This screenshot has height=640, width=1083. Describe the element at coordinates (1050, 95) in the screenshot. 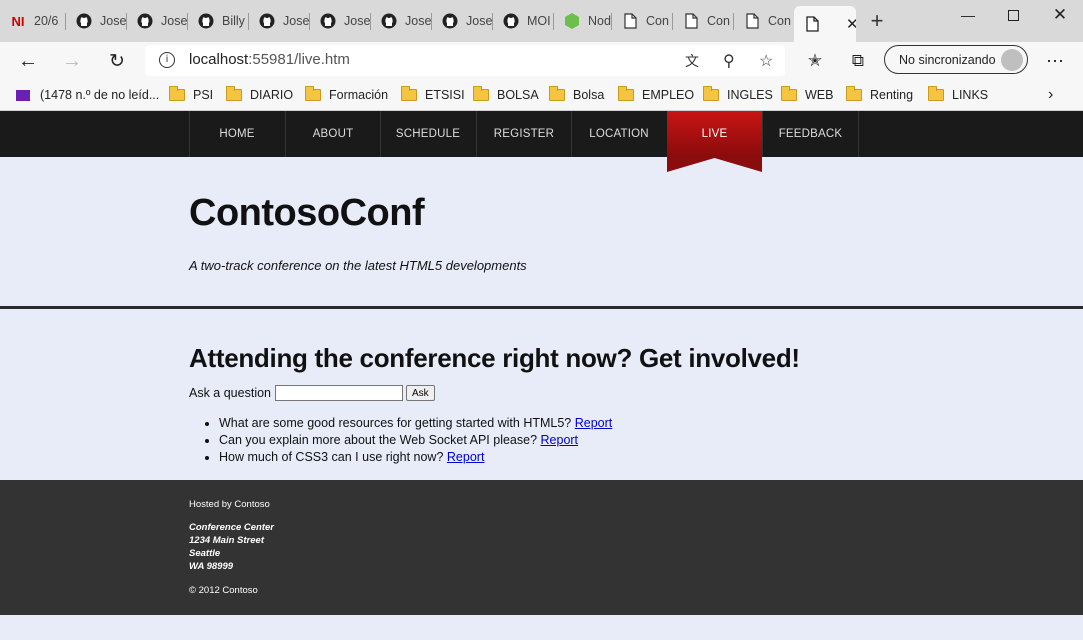

I see `chevron-right-icon: ›` at that location.